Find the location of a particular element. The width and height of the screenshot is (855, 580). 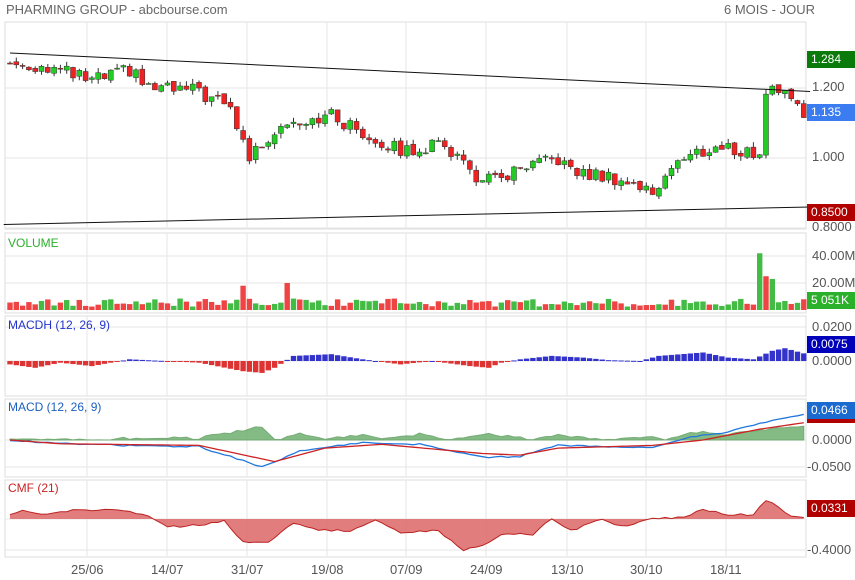

macdh-title: MACDH (12, 26, 9) is located at coordinates (59, 325).